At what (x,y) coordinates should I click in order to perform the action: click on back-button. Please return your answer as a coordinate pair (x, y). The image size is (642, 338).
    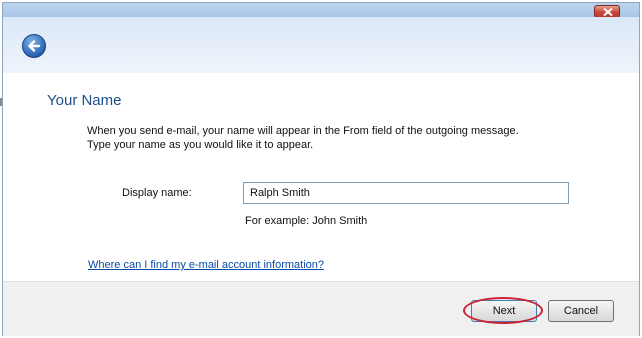
    Looking at the image, I should click on (34, 46).